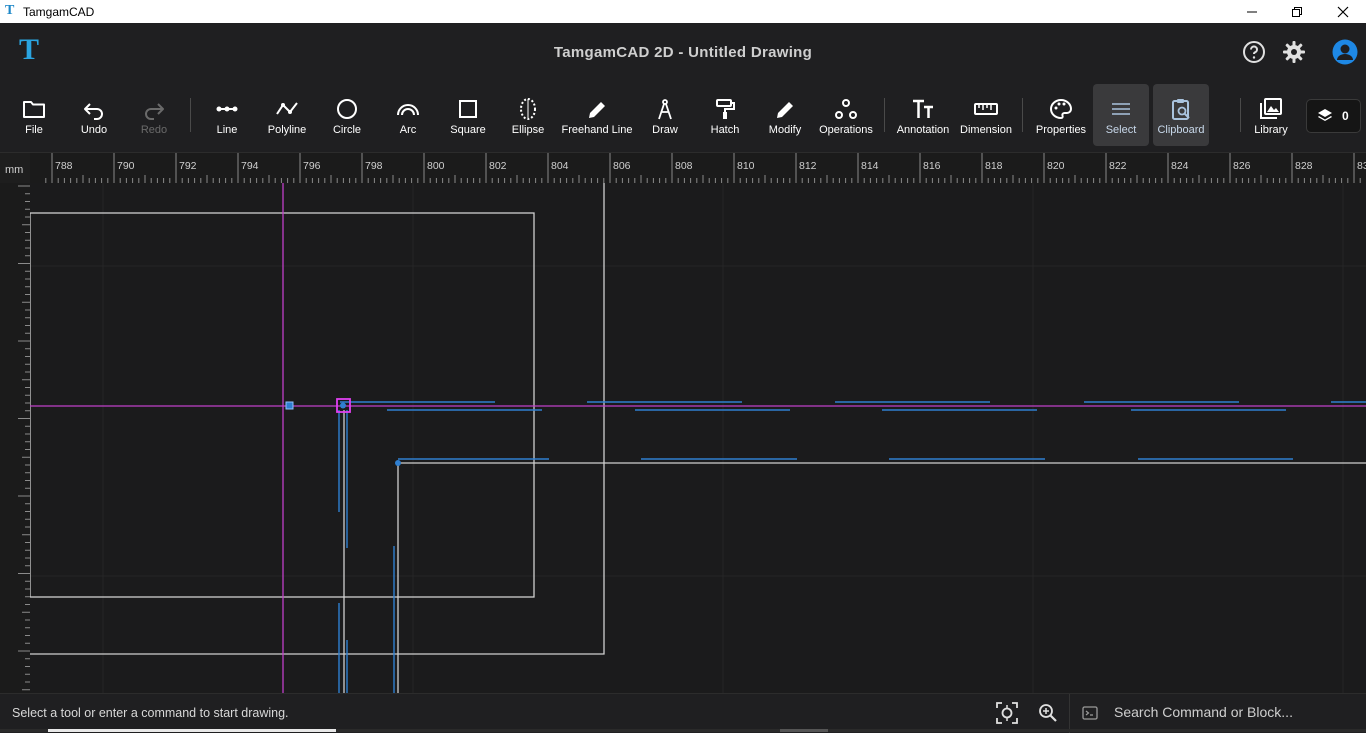  I want to click on clipboard-search-icon, so click(1181, 109).